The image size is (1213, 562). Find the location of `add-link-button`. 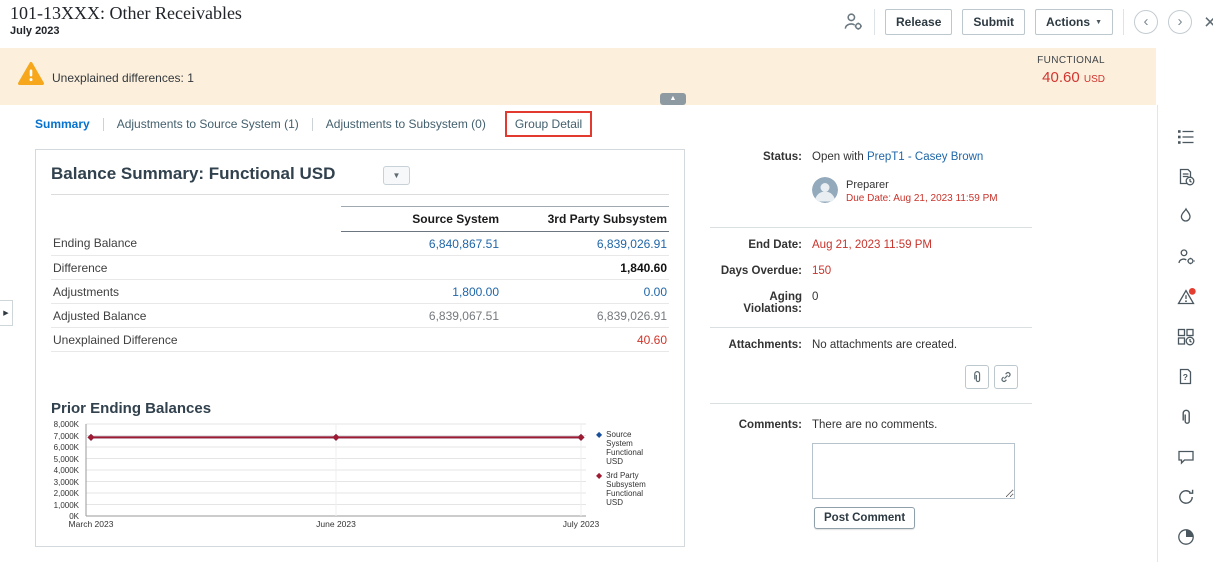

add-link-button is located at coordinates (1006, 377).